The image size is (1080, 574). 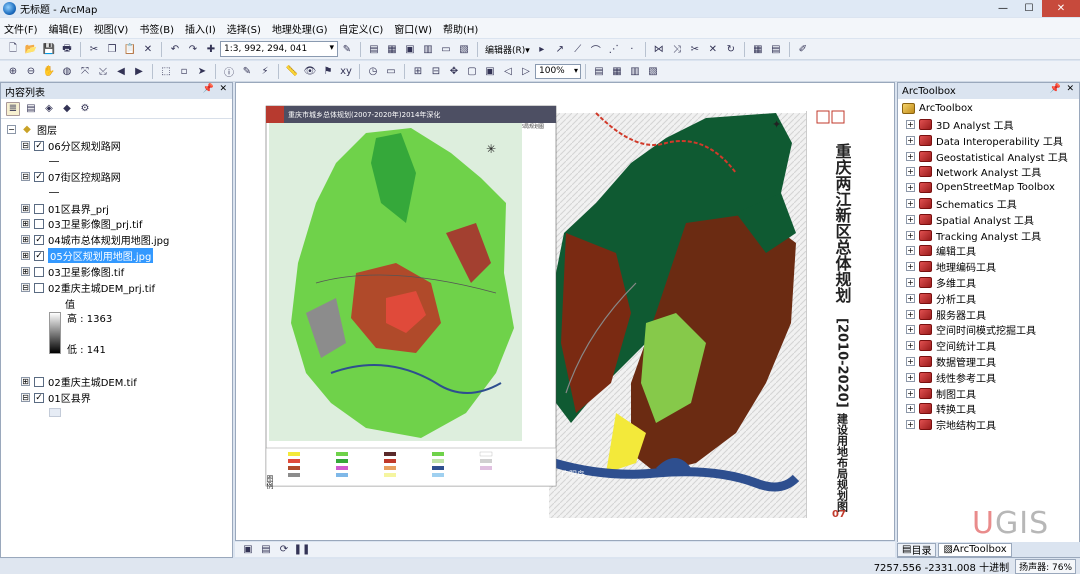 I want to click on toolbox-item: + 空间统计工具, so click(x=951, y=345).